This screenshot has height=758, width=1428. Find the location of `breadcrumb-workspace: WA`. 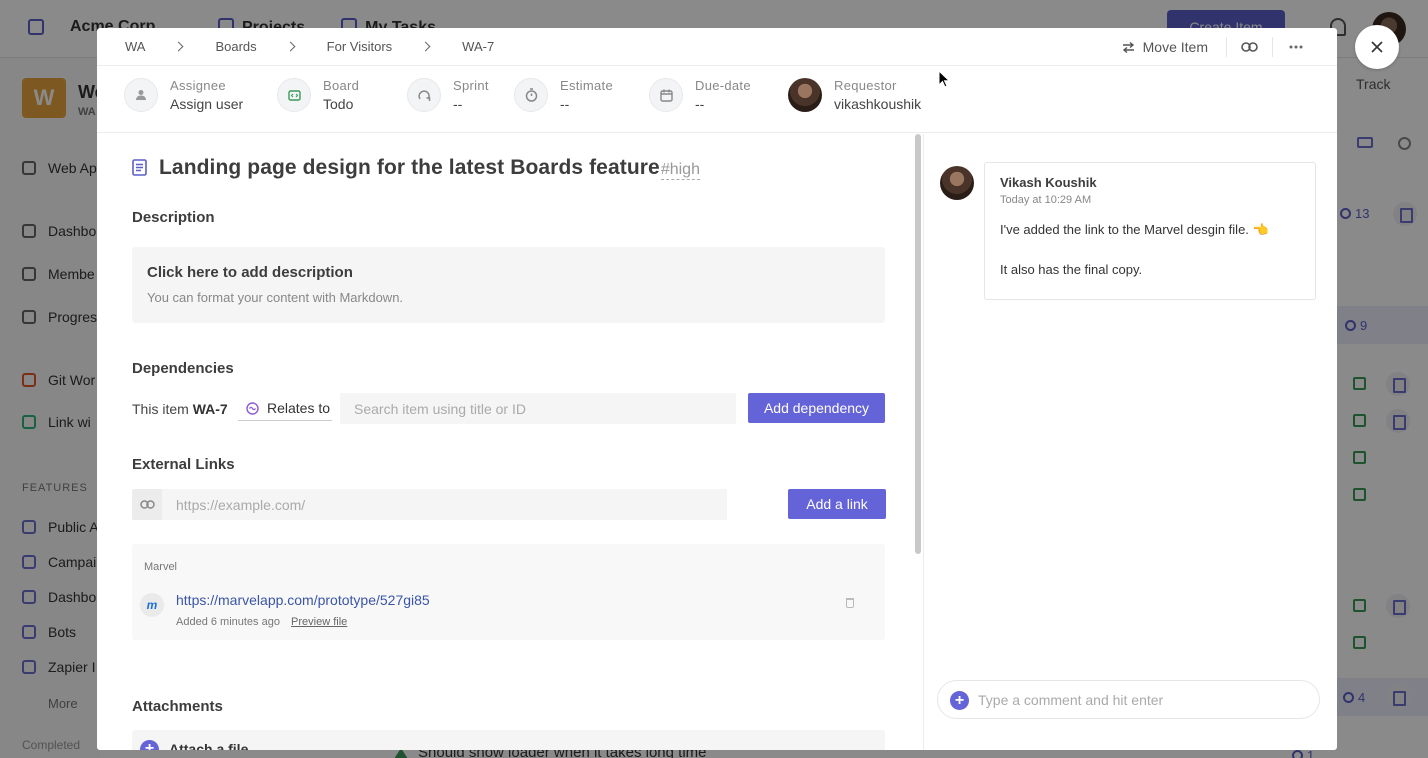

breadcrumb-workspace: WA is located at coordinates (135, 46).